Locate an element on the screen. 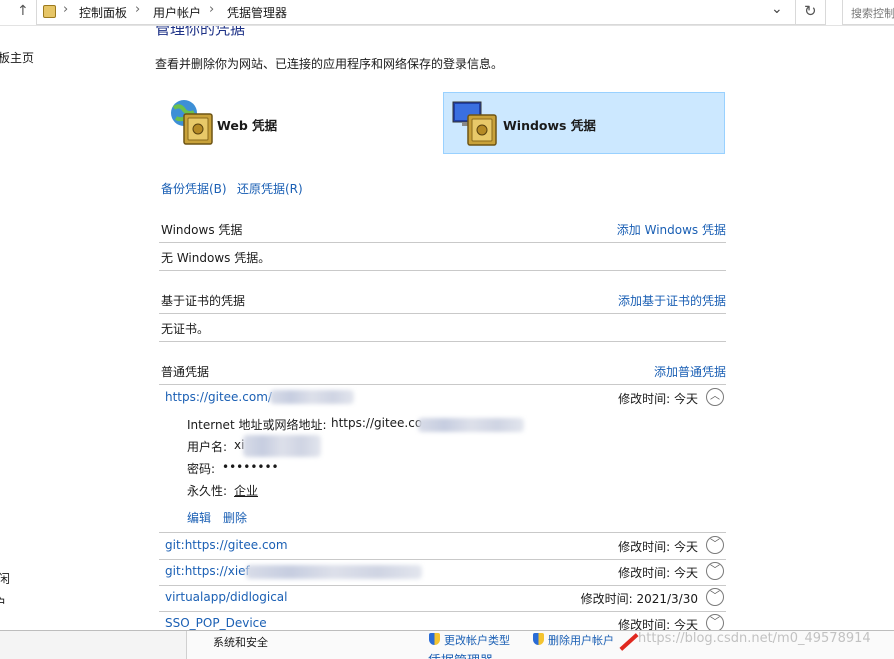  add-generic-credential-link: 添加普通凭据 is located at coordinates (690, 371).